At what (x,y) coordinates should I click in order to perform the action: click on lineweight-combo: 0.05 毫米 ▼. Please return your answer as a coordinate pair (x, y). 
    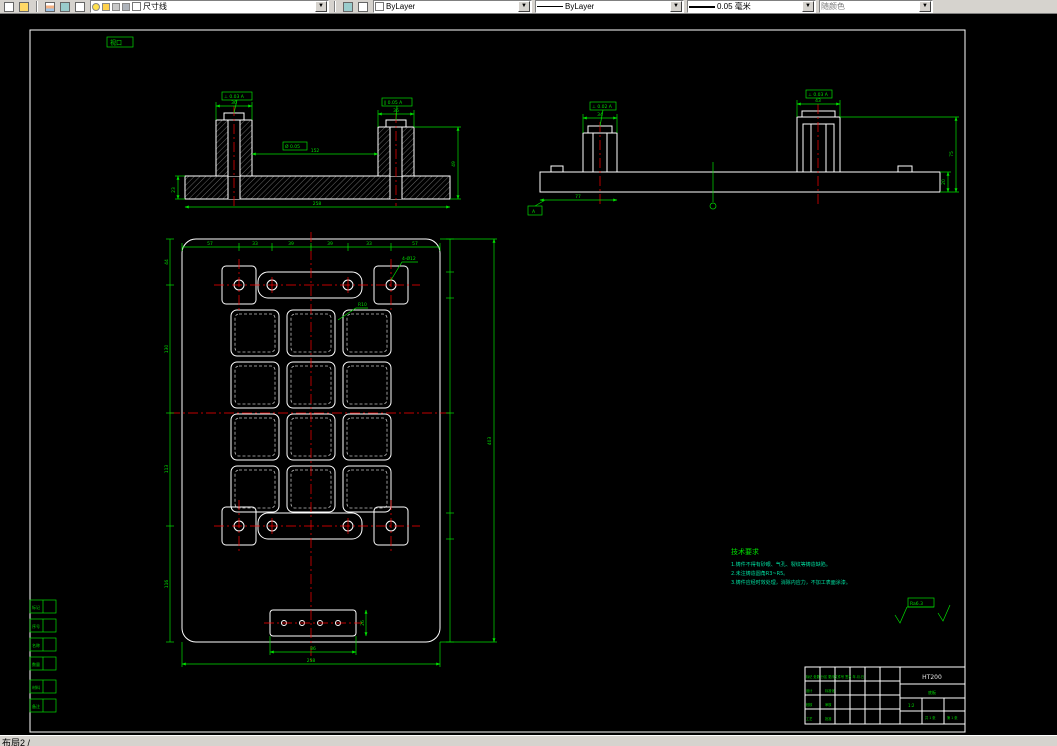
    Looking at the image, I should click on (751, 6).